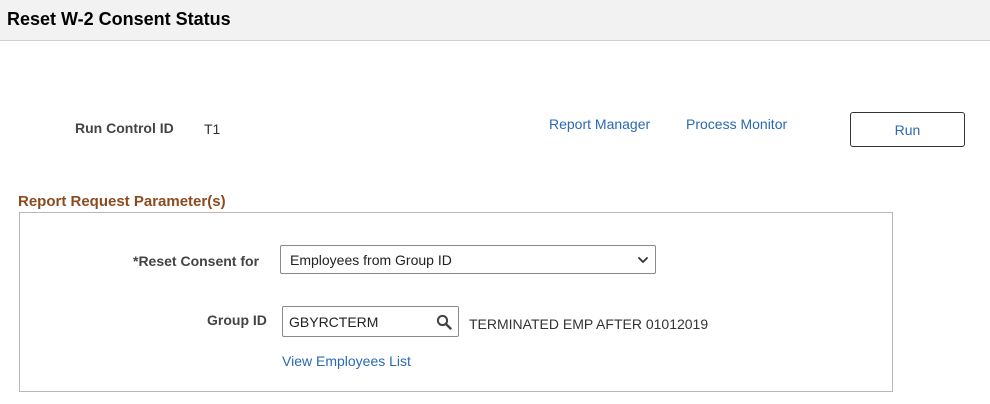 The image size is (990, 404). Describe the element at coordinates (589, 324) in the screenshot. I see `group-id-description: TERMINATED EMP AFTER 01012019` at that location.